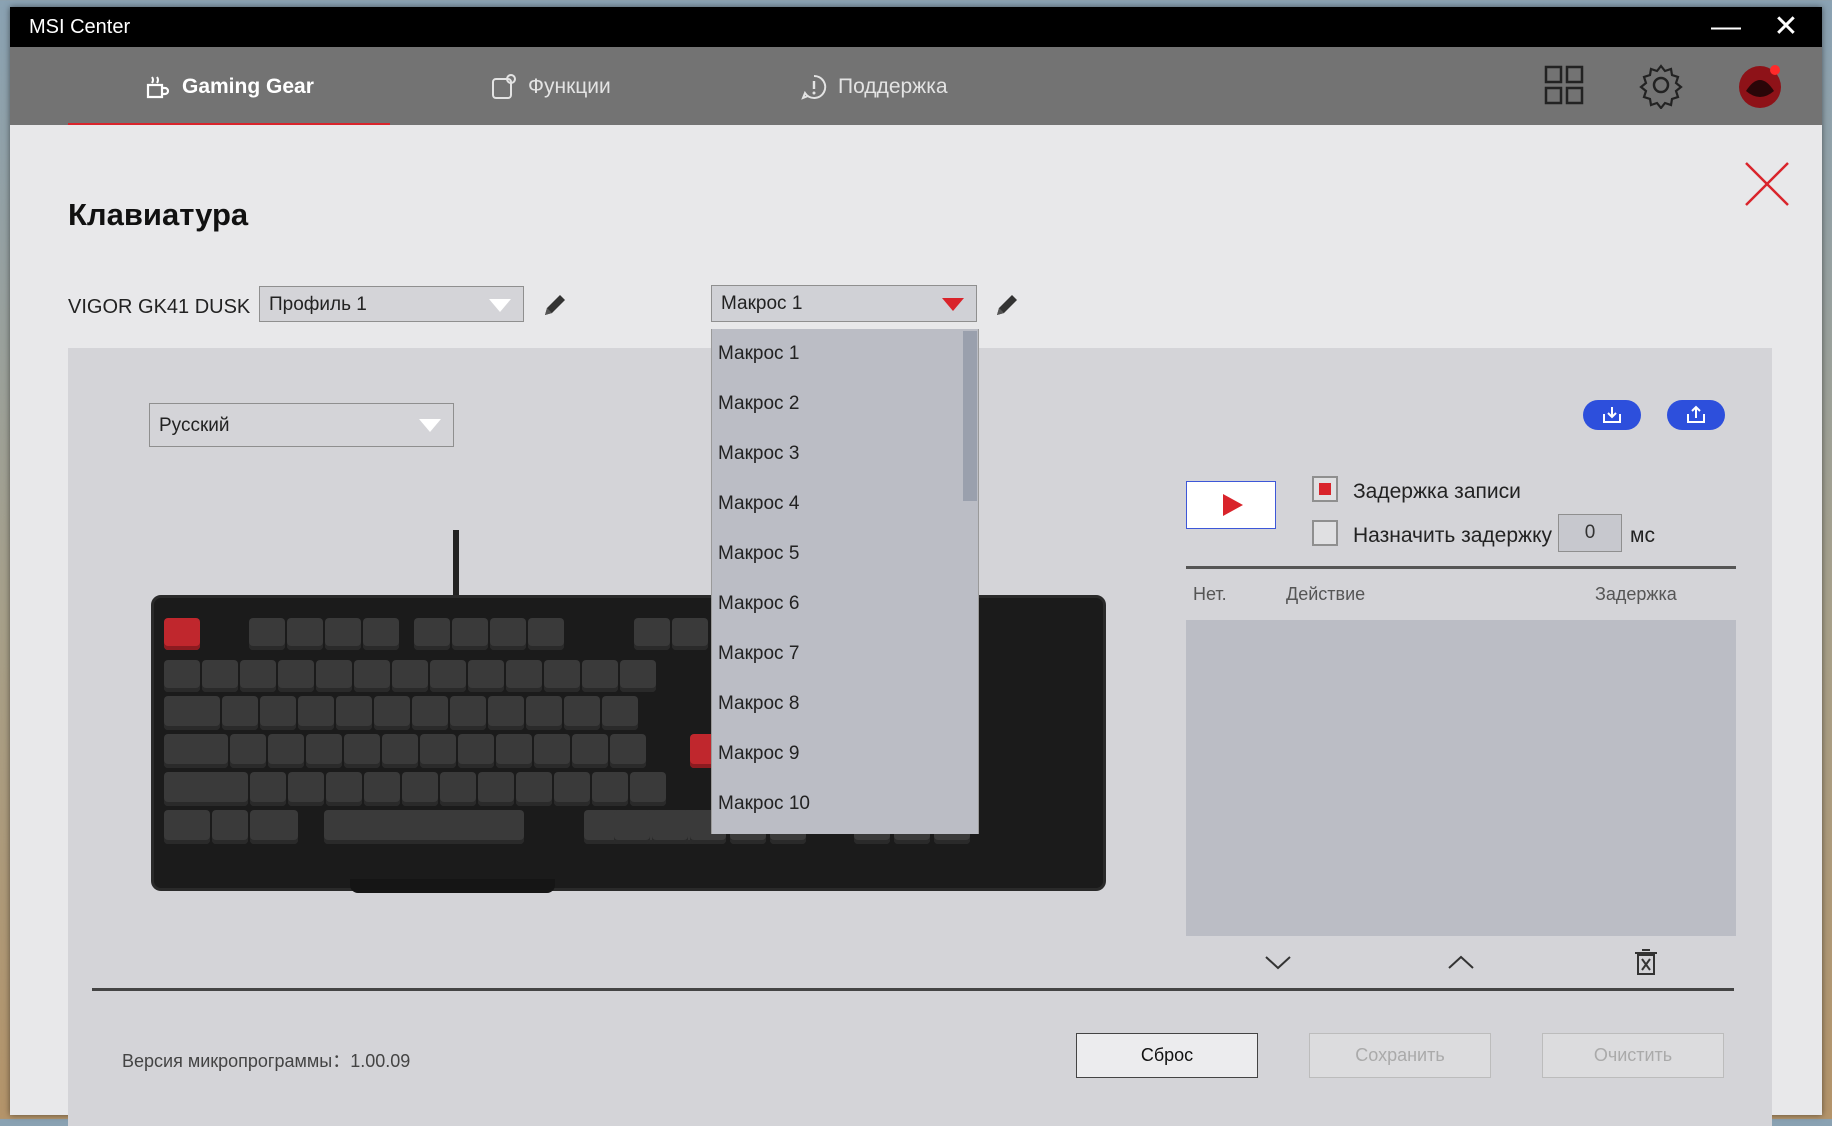 The width and height of the screenshot is (1832, 1126). What do you see at coordinates (1612, 415) in the screenshot?
I see `import-button` at bounding box center [1612, 415].